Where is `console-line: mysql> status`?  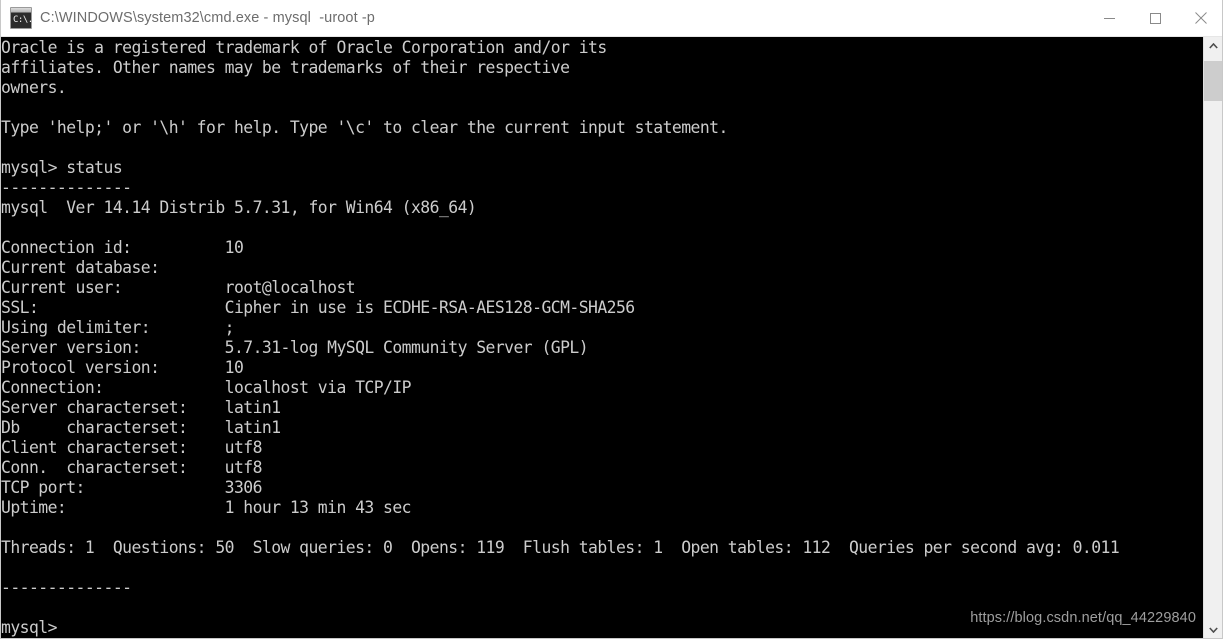
console-line: mysql> status is located at coordinates (62, 167).